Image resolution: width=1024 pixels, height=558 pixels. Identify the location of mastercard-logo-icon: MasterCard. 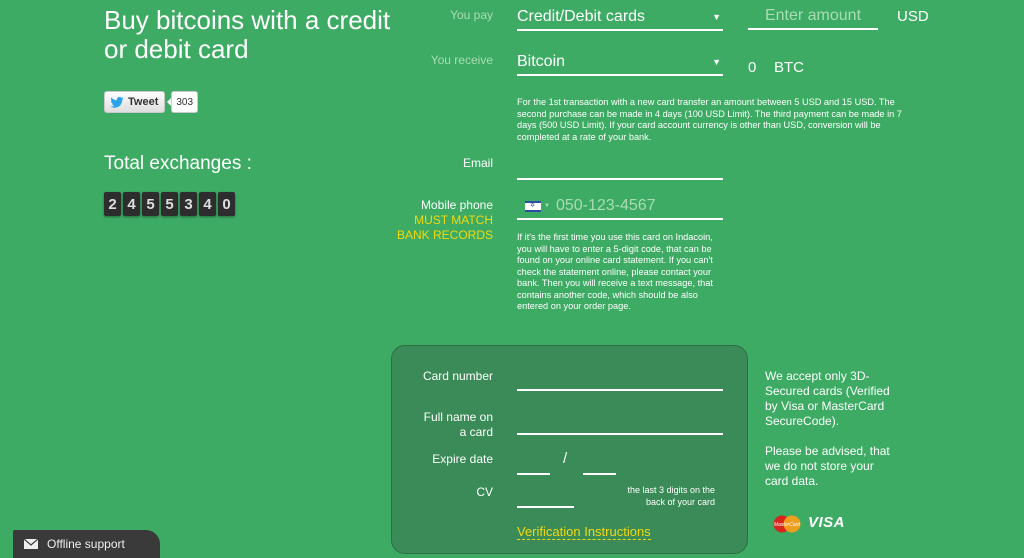
(787, 524).